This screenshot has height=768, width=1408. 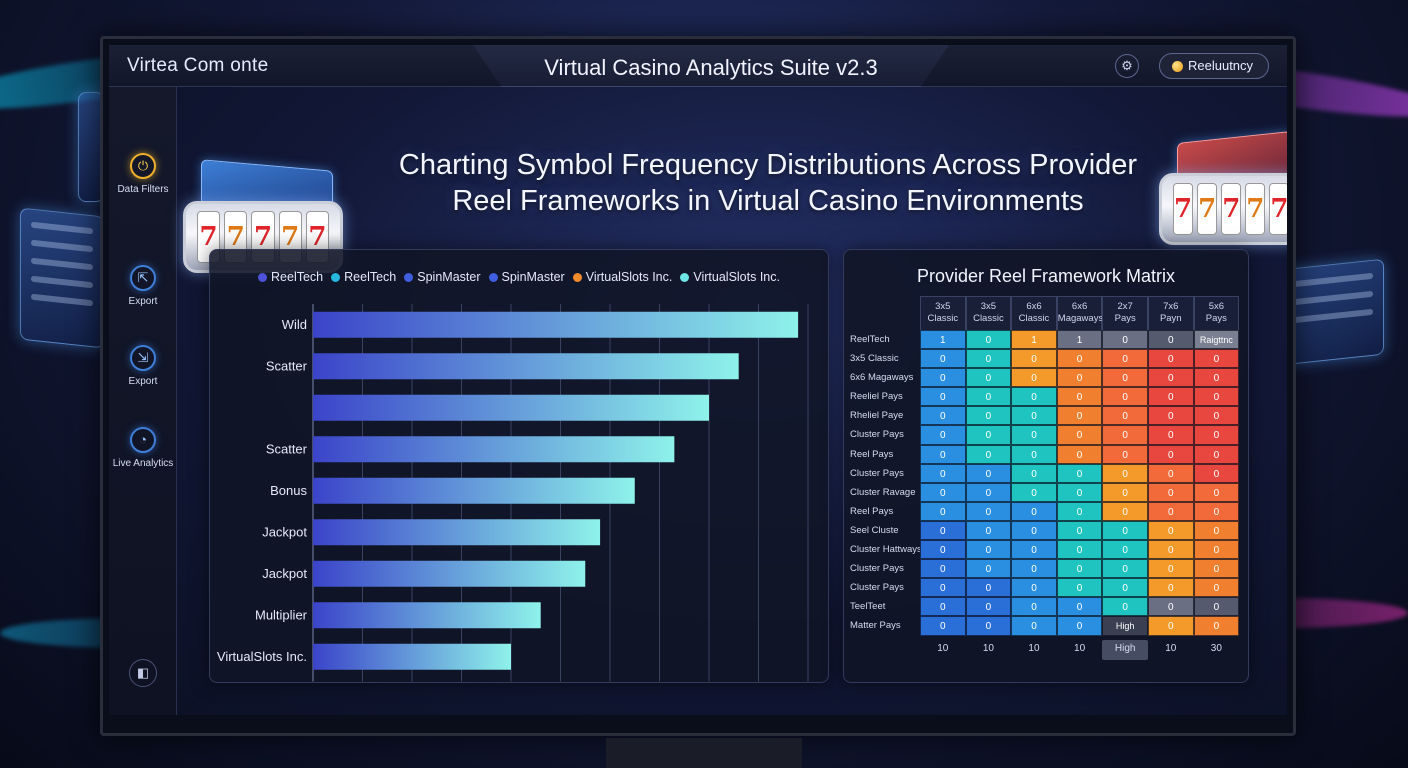 What do you see at coordinates (885, 550) in the screenshot?
I see `matrix-row-label: Cluster Hattways` at bounding box center [885, 550].